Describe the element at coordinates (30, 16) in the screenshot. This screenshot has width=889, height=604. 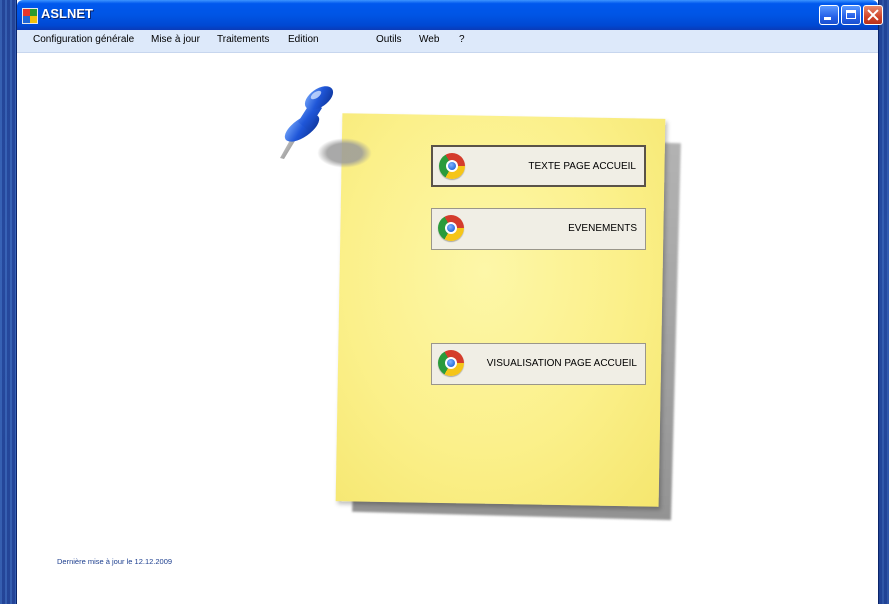
I see `app-icon` at that location.